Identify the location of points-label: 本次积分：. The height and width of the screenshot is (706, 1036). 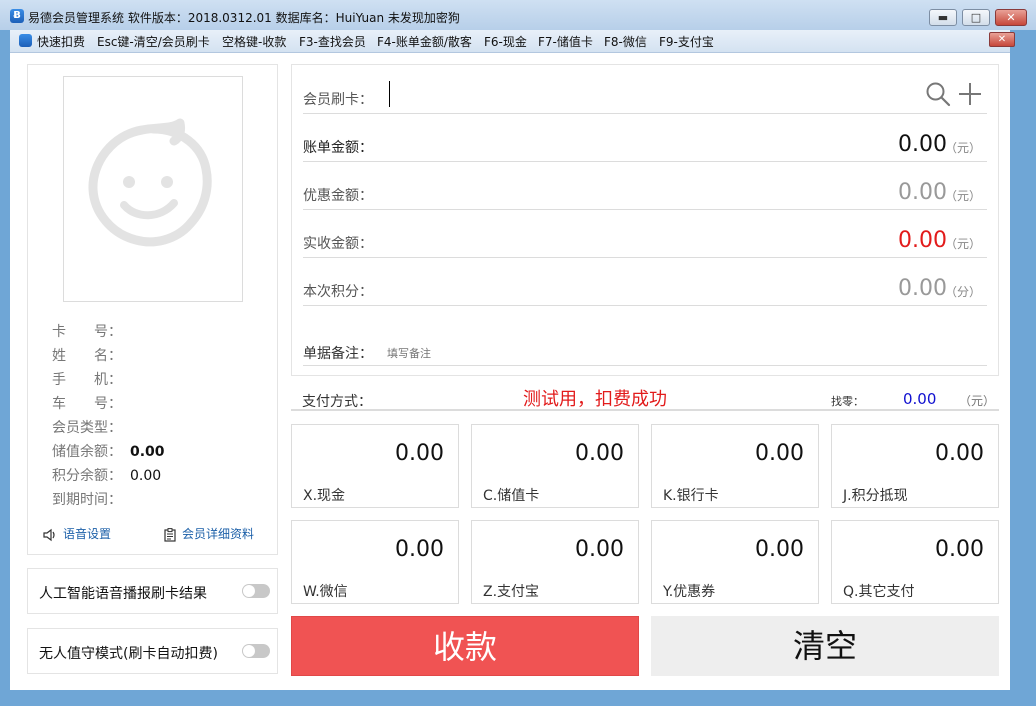
(338, 292).